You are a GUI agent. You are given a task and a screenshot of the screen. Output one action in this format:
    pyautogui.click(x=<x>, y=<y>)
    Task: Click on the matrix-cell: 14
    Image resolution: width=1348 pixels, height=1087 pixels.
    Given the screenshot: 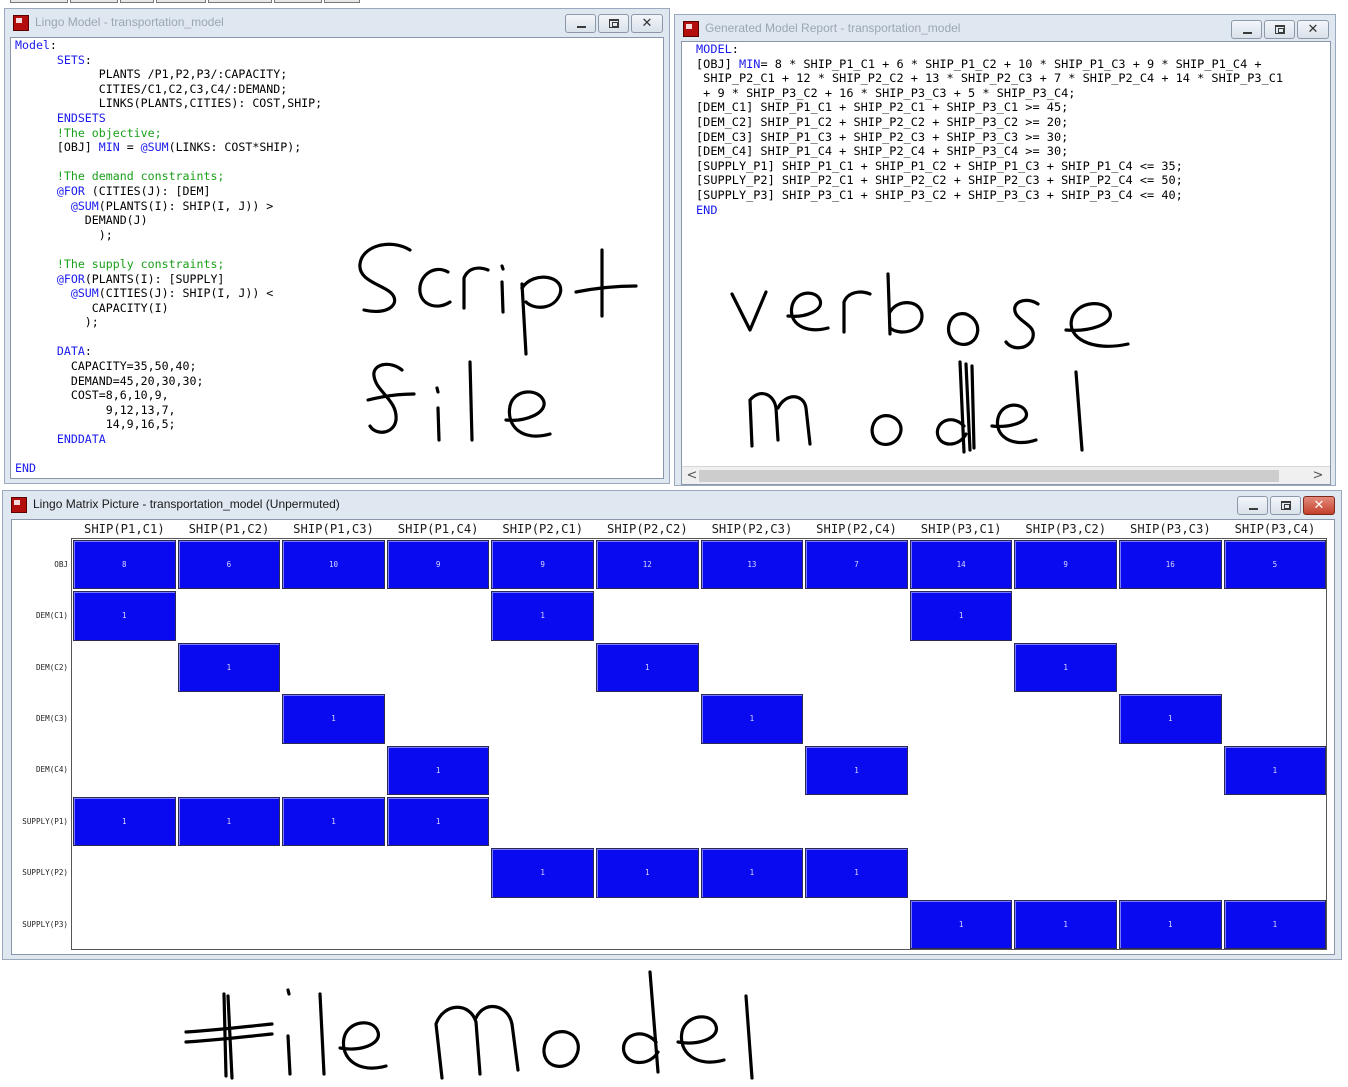 What is the action you would take?
    pyautogui.click(x=961, y=565)
    